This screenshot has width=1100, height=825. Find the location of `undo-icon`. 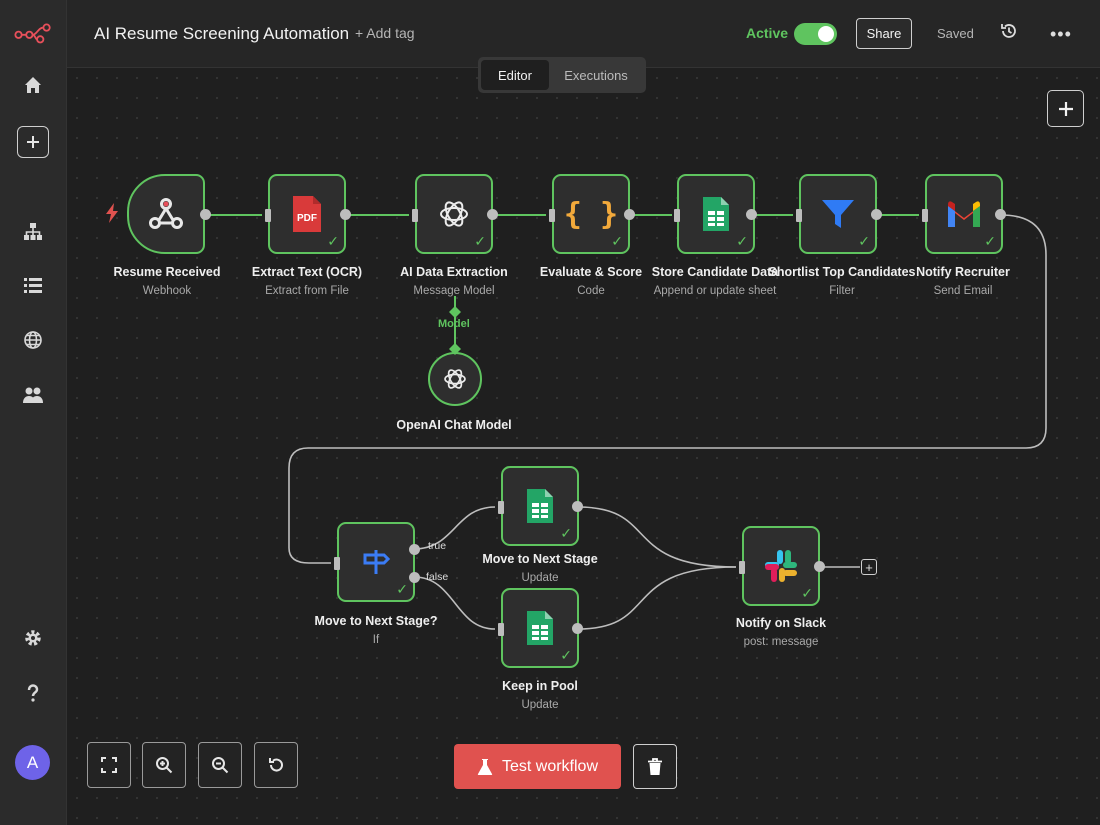

undo-icon is located at coordinates (276, 765).